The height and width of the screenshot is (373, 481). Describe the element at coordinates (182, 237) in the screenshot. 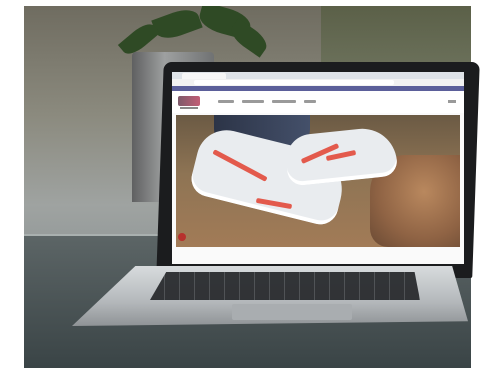

I see `chat-bubble-icon` at that location.